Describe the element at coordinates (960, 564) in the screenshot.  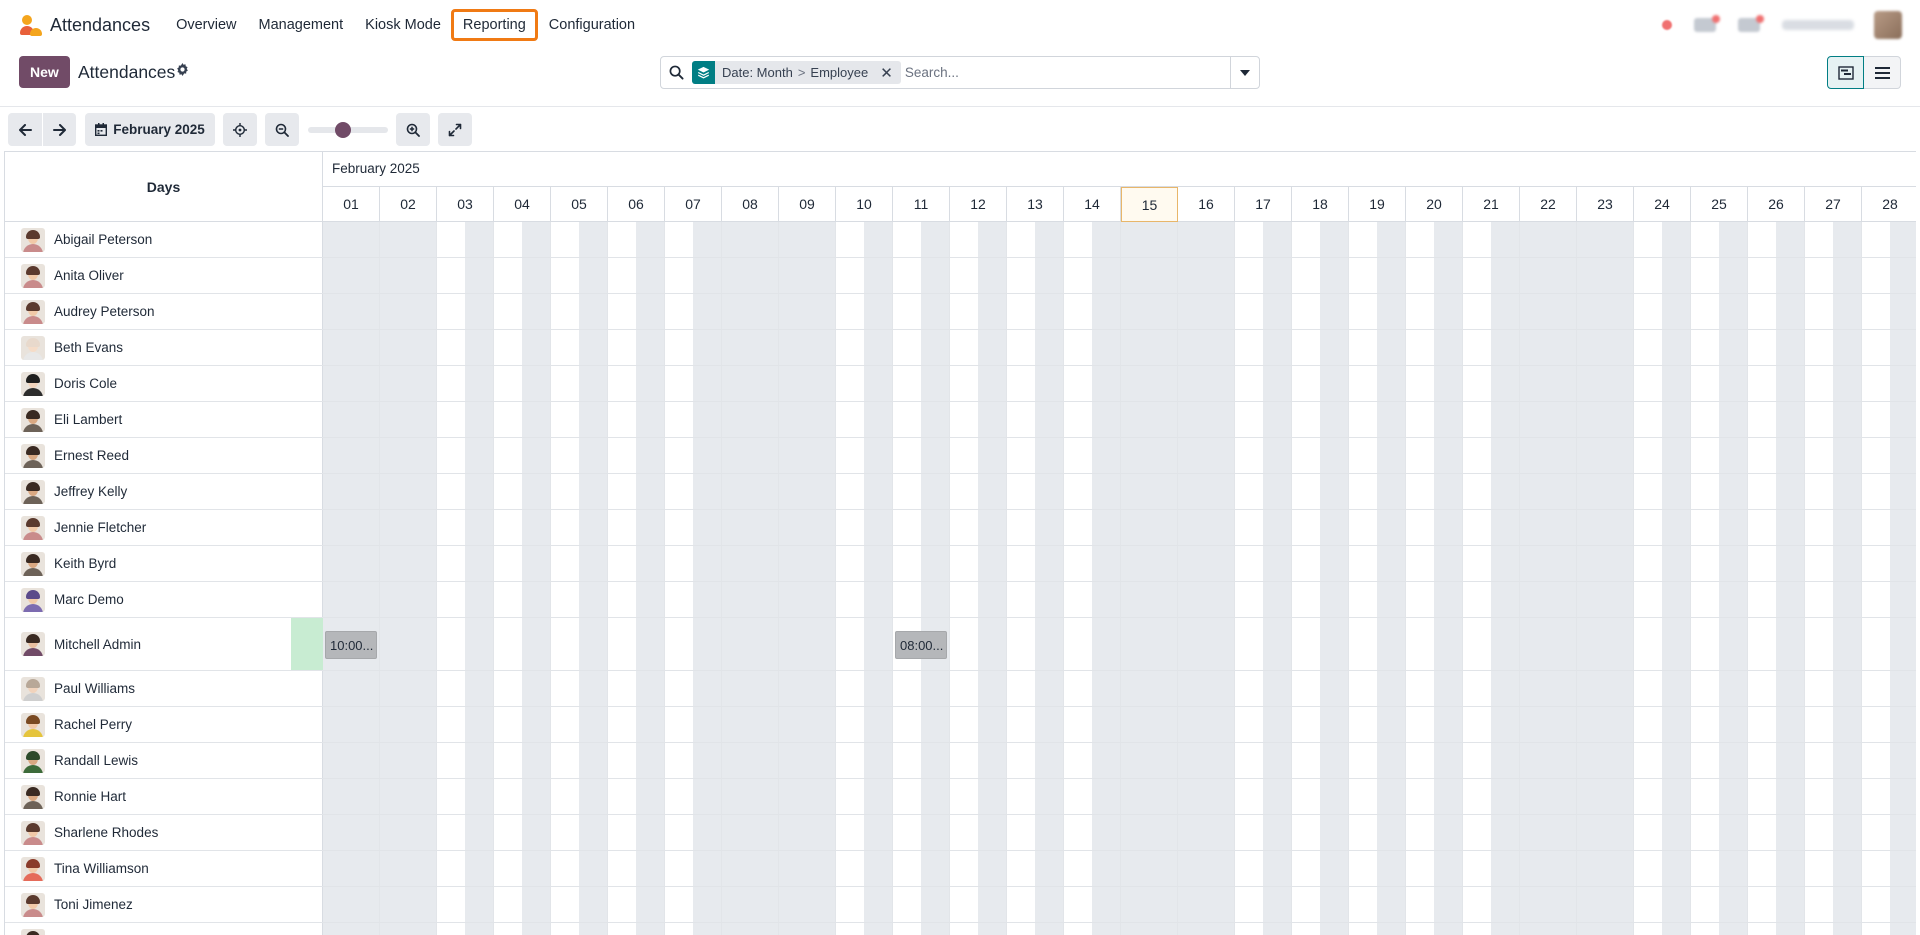
I see `gantt-row: Keith Byrd` at that location.